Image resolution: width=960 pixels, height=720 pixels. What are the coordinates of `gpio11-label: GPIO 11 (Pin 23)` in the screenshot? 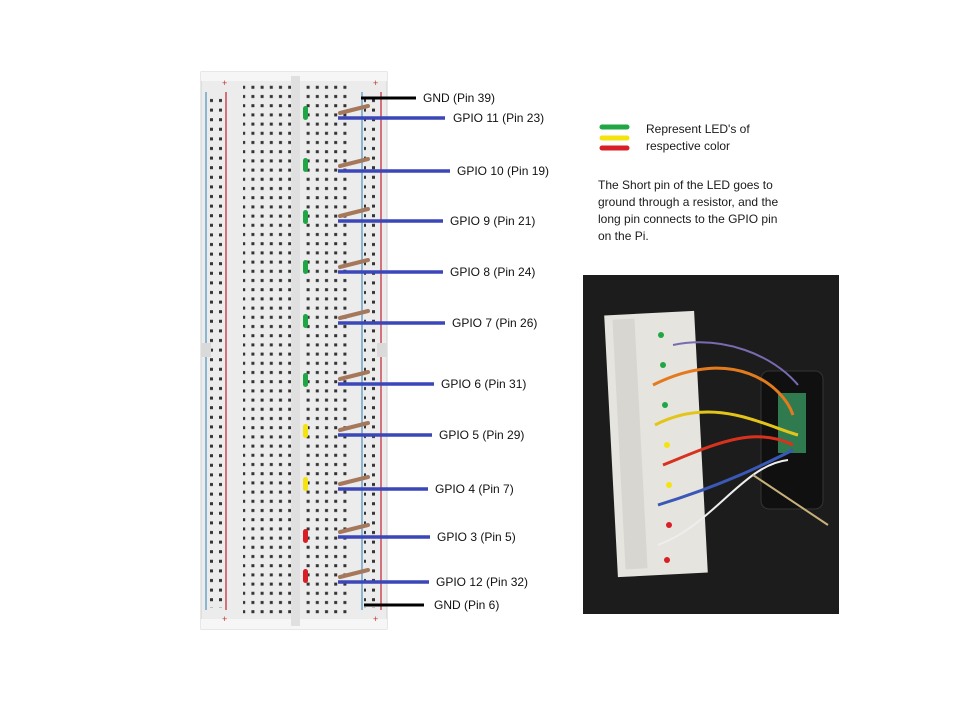 It's located at (498, 118).